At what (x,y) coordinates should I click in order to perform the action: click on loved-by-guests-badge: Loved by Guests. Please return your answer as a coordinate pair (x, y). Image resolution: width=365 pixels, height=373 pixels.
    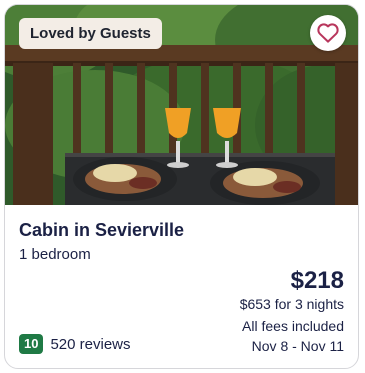
    Looking at the image, I should click on (90, 33).